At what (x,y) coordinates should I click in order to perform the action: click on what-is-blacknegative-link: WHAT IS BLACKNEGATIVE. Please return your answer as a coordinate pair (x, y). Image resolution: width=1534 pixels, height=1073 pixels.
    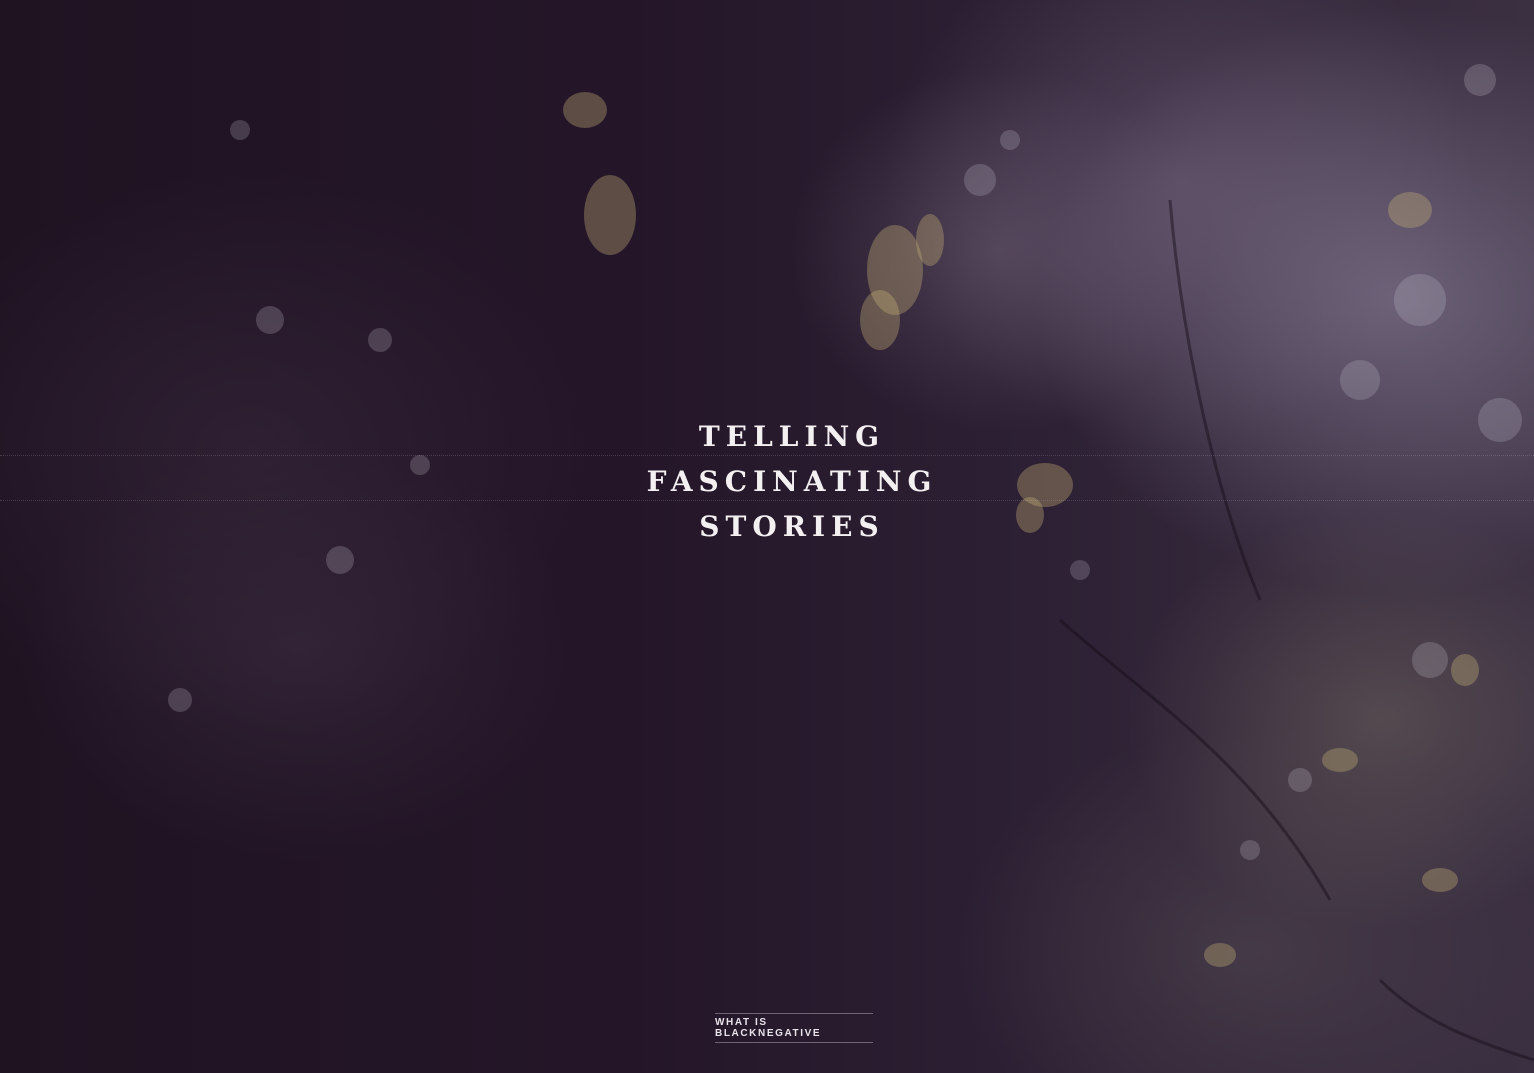
    Looking at the image, I should click on (794, 1028).